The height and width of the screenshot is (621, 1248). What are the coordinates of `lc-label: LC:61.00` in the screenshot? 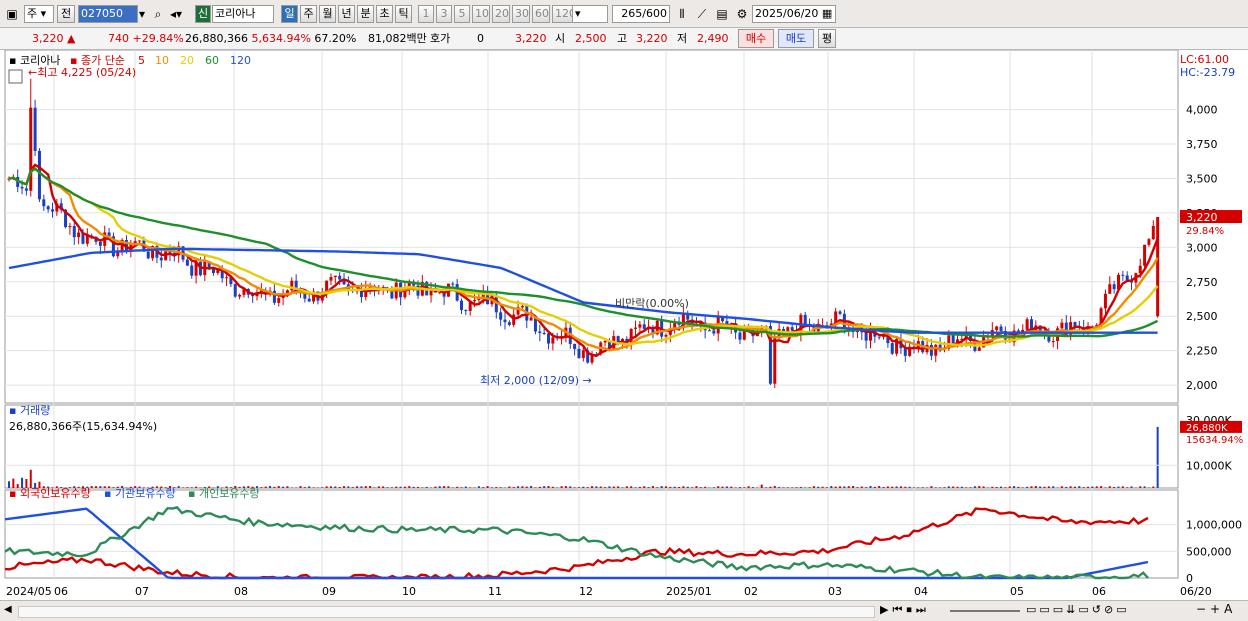 It's located at (1204, 59).